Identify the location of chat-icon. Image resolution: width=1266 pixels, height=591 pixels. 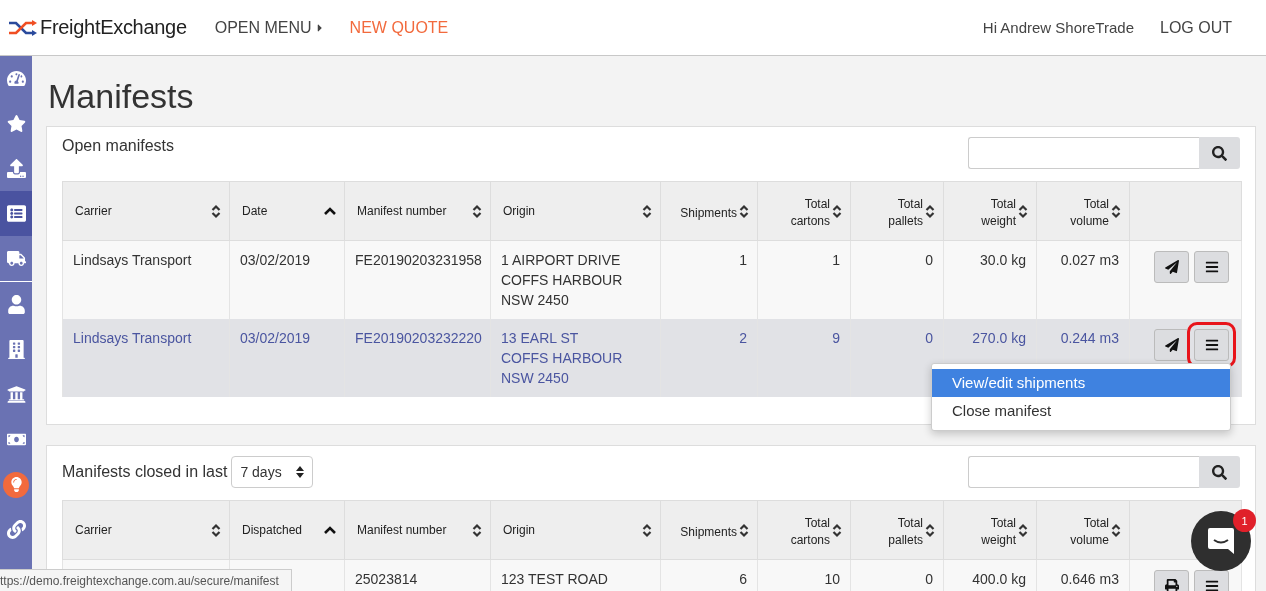
(1221, 541).